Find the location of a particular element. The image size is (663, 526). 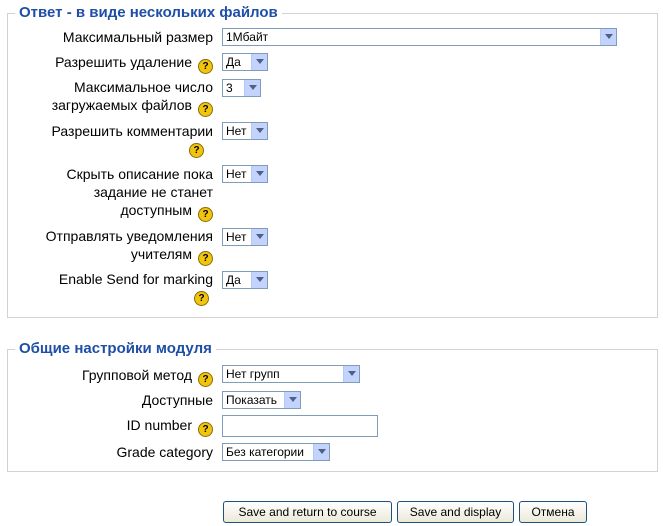

group-mode-select: Нет групп is located at coordinates (291, 374).